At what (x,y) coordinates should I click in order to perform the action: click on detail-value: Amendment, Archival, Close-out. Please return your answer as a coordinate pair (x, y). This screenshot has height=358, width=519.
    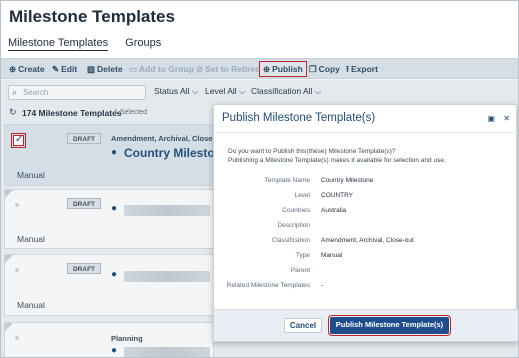
    Looking at the image, I should click on (367, 240).